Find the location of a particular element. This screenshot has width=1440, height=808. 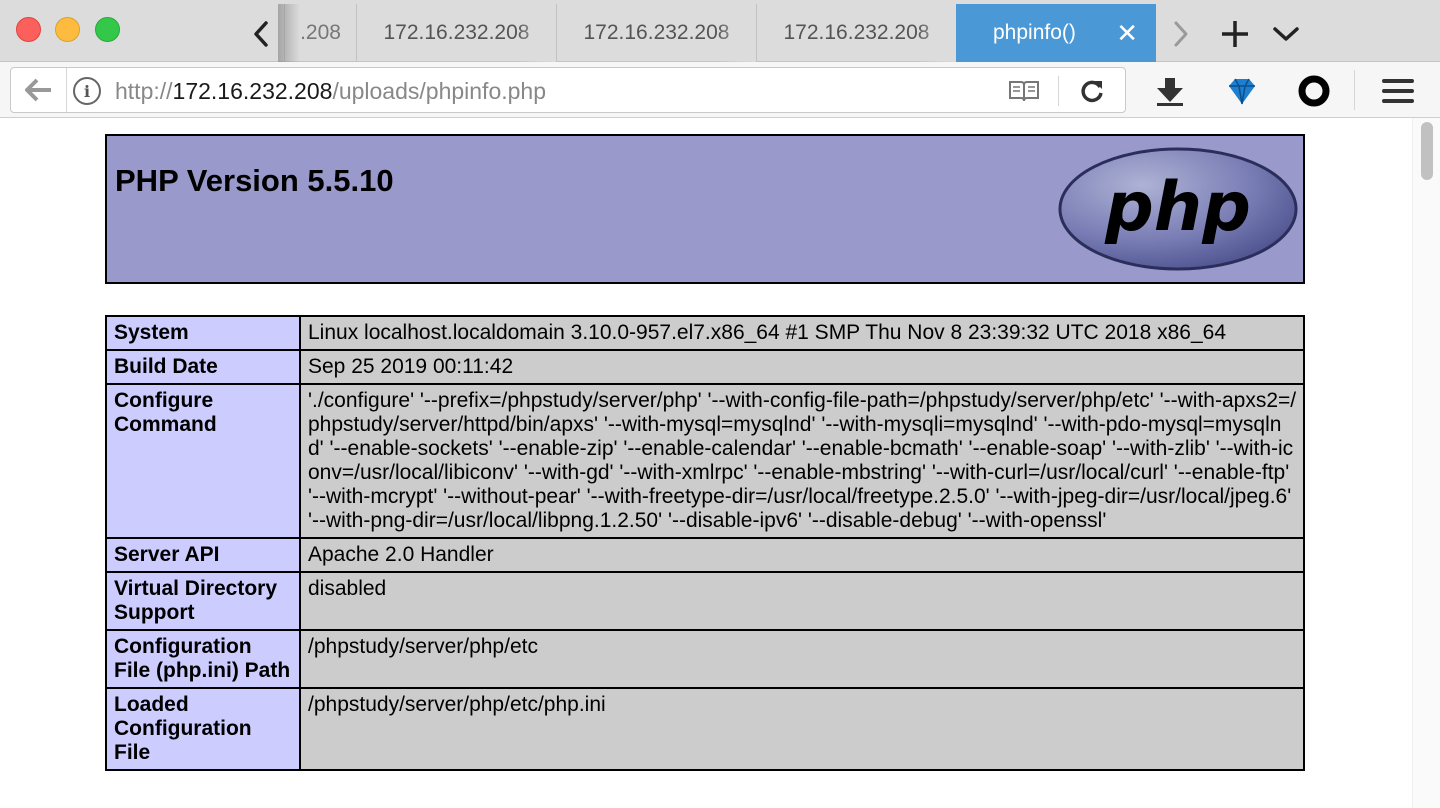

diamond-extension-icon is located at coordinates (1242, 91).